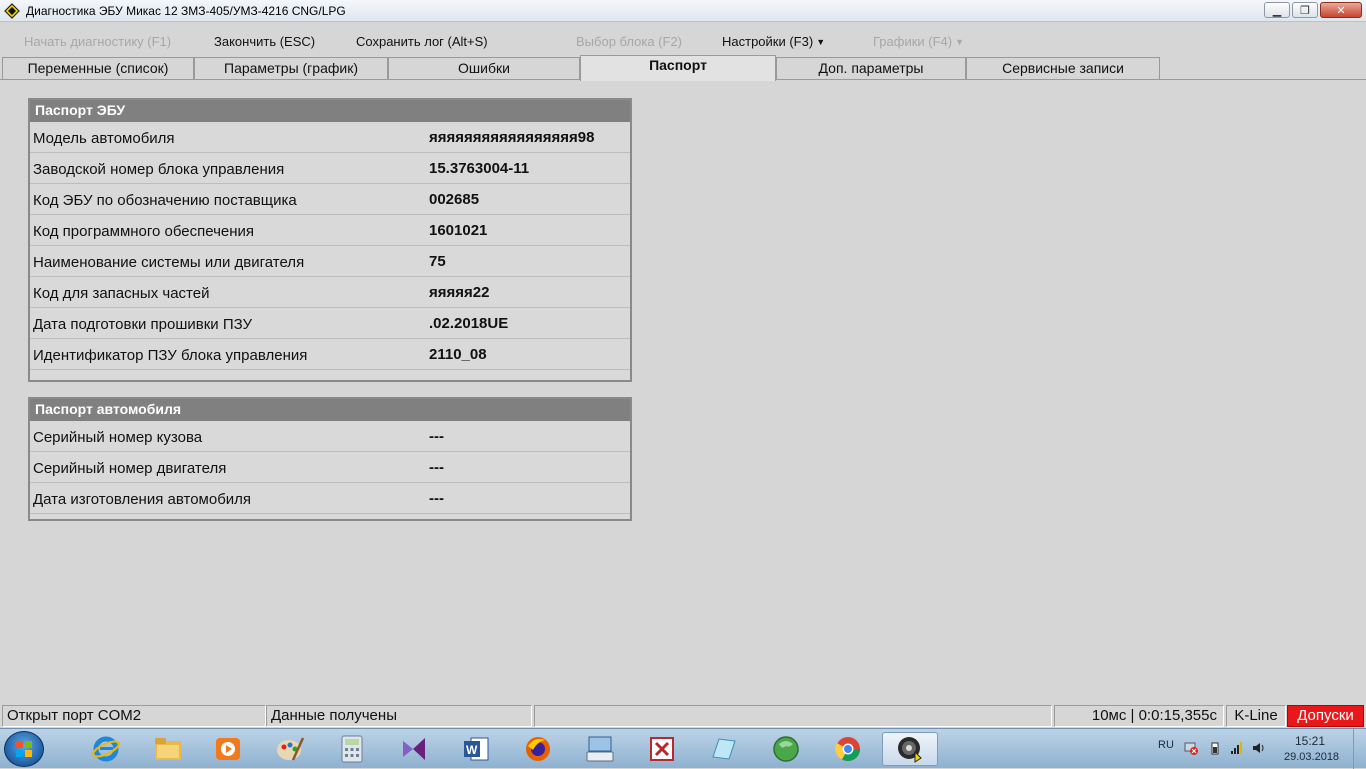 The height and width of the screenshot is (769, 1366). I want to click on passport-row: Модель автомобиля яяяяяяяяяяяяяяяяя98, so click(330, 137).